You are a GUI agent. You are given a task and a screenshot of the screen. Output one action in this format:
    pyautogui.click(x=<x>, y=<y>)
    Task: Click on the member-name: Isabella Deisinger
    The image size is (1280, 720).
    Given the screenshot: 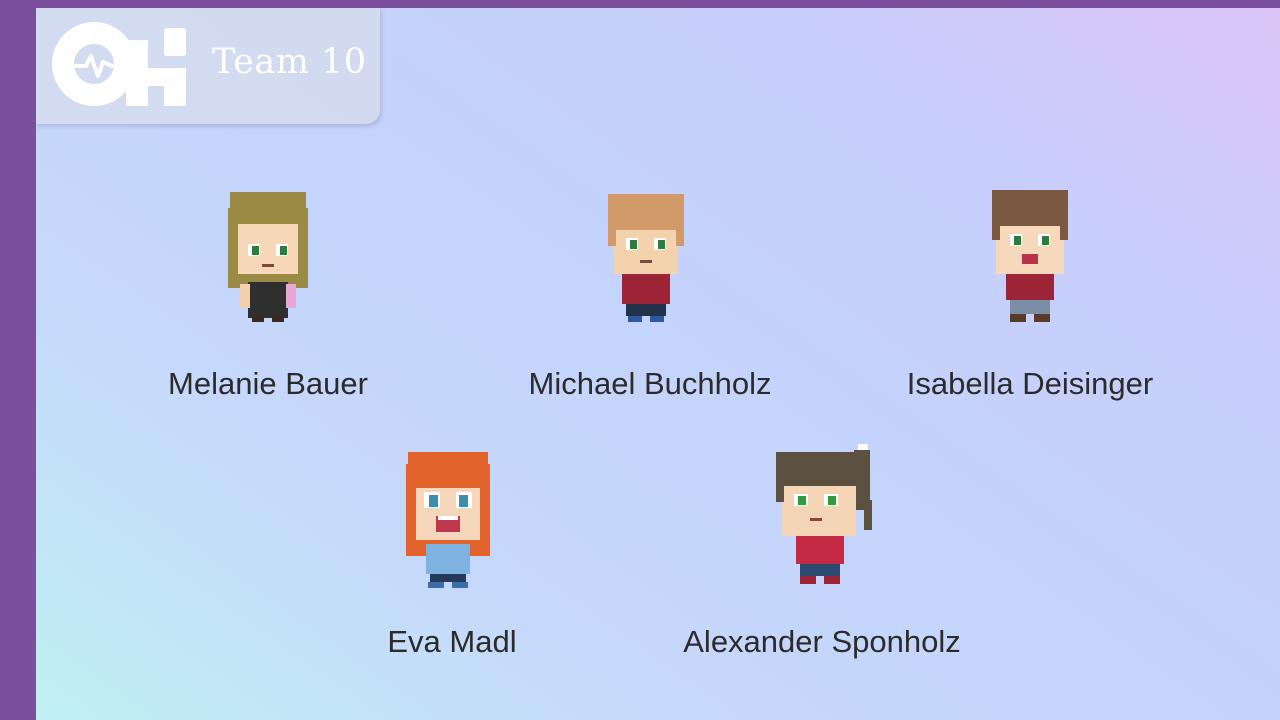 What is the action you would take?
    pyautogui.click(x=1030, y=383)
    